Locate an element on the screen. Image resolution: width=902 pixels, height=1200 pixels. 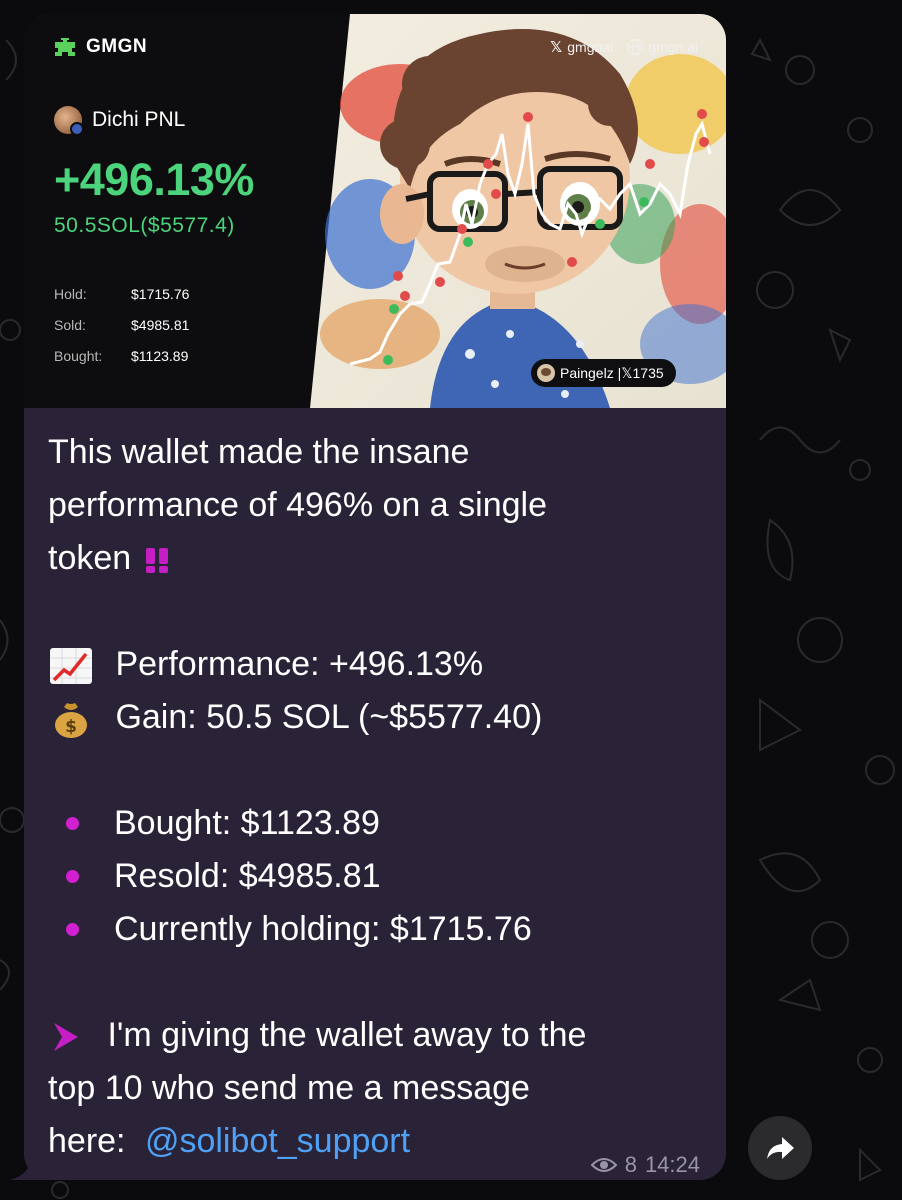
money-bag-icon: $ is located at coordinates (71, 721).